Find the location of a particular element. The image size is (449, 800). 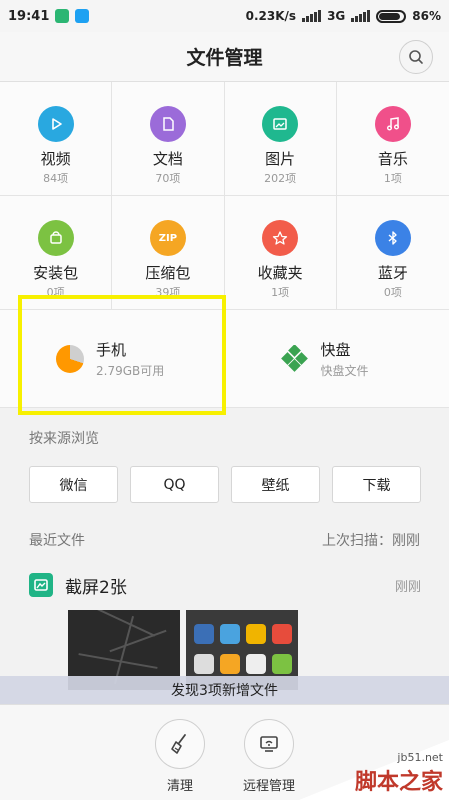

category-label: 蓝牙 is located at coordinates (392, 273).